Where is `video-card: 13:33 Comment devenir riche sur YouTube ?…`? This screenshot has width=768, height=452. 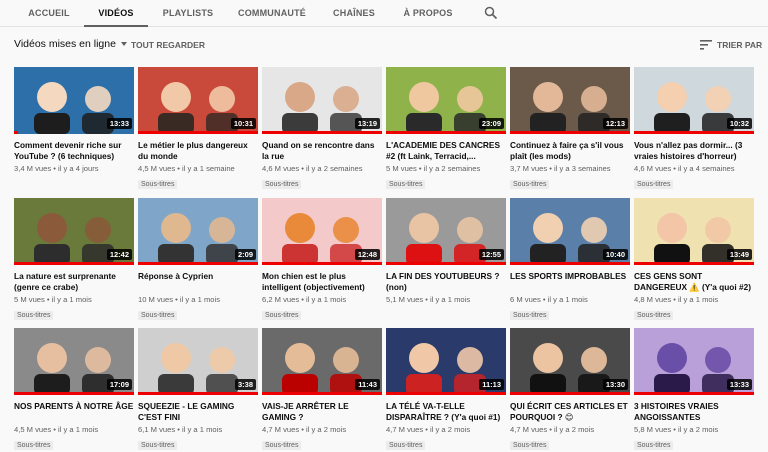 video-card: 13:33 Comment devenir riche sur YouTube ?… is located at coordinates (74, 120).